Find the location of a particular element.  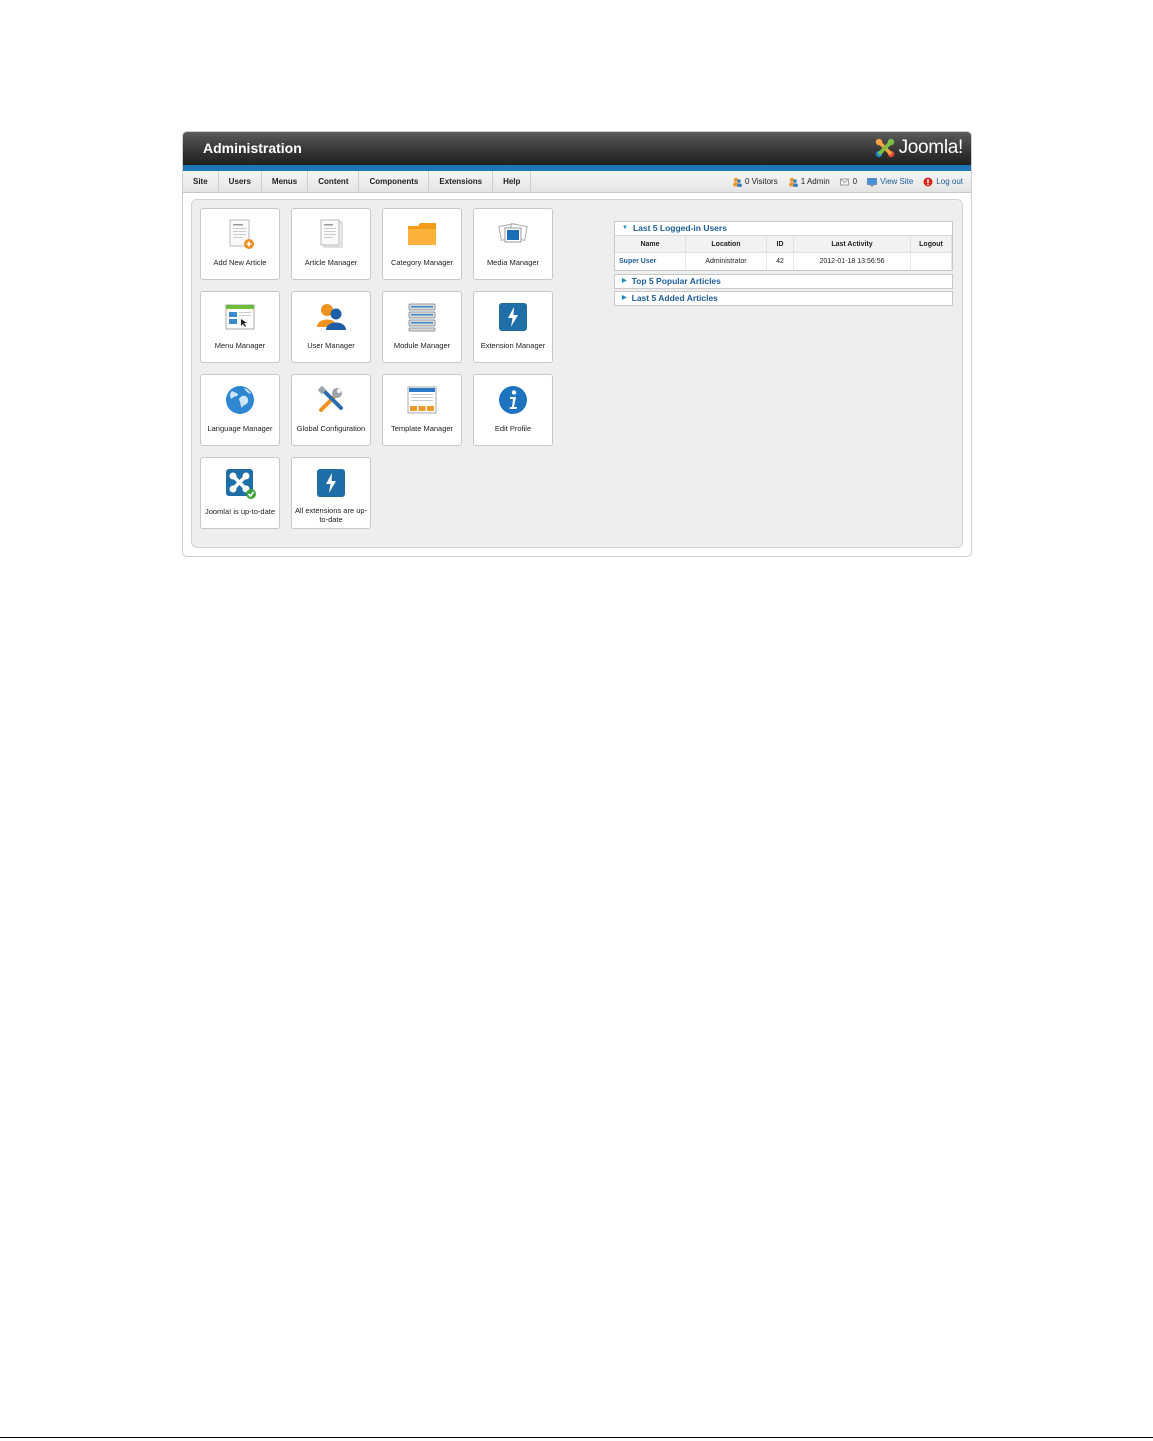

logo-text: Joomla! is located at coordinates (931, 147).